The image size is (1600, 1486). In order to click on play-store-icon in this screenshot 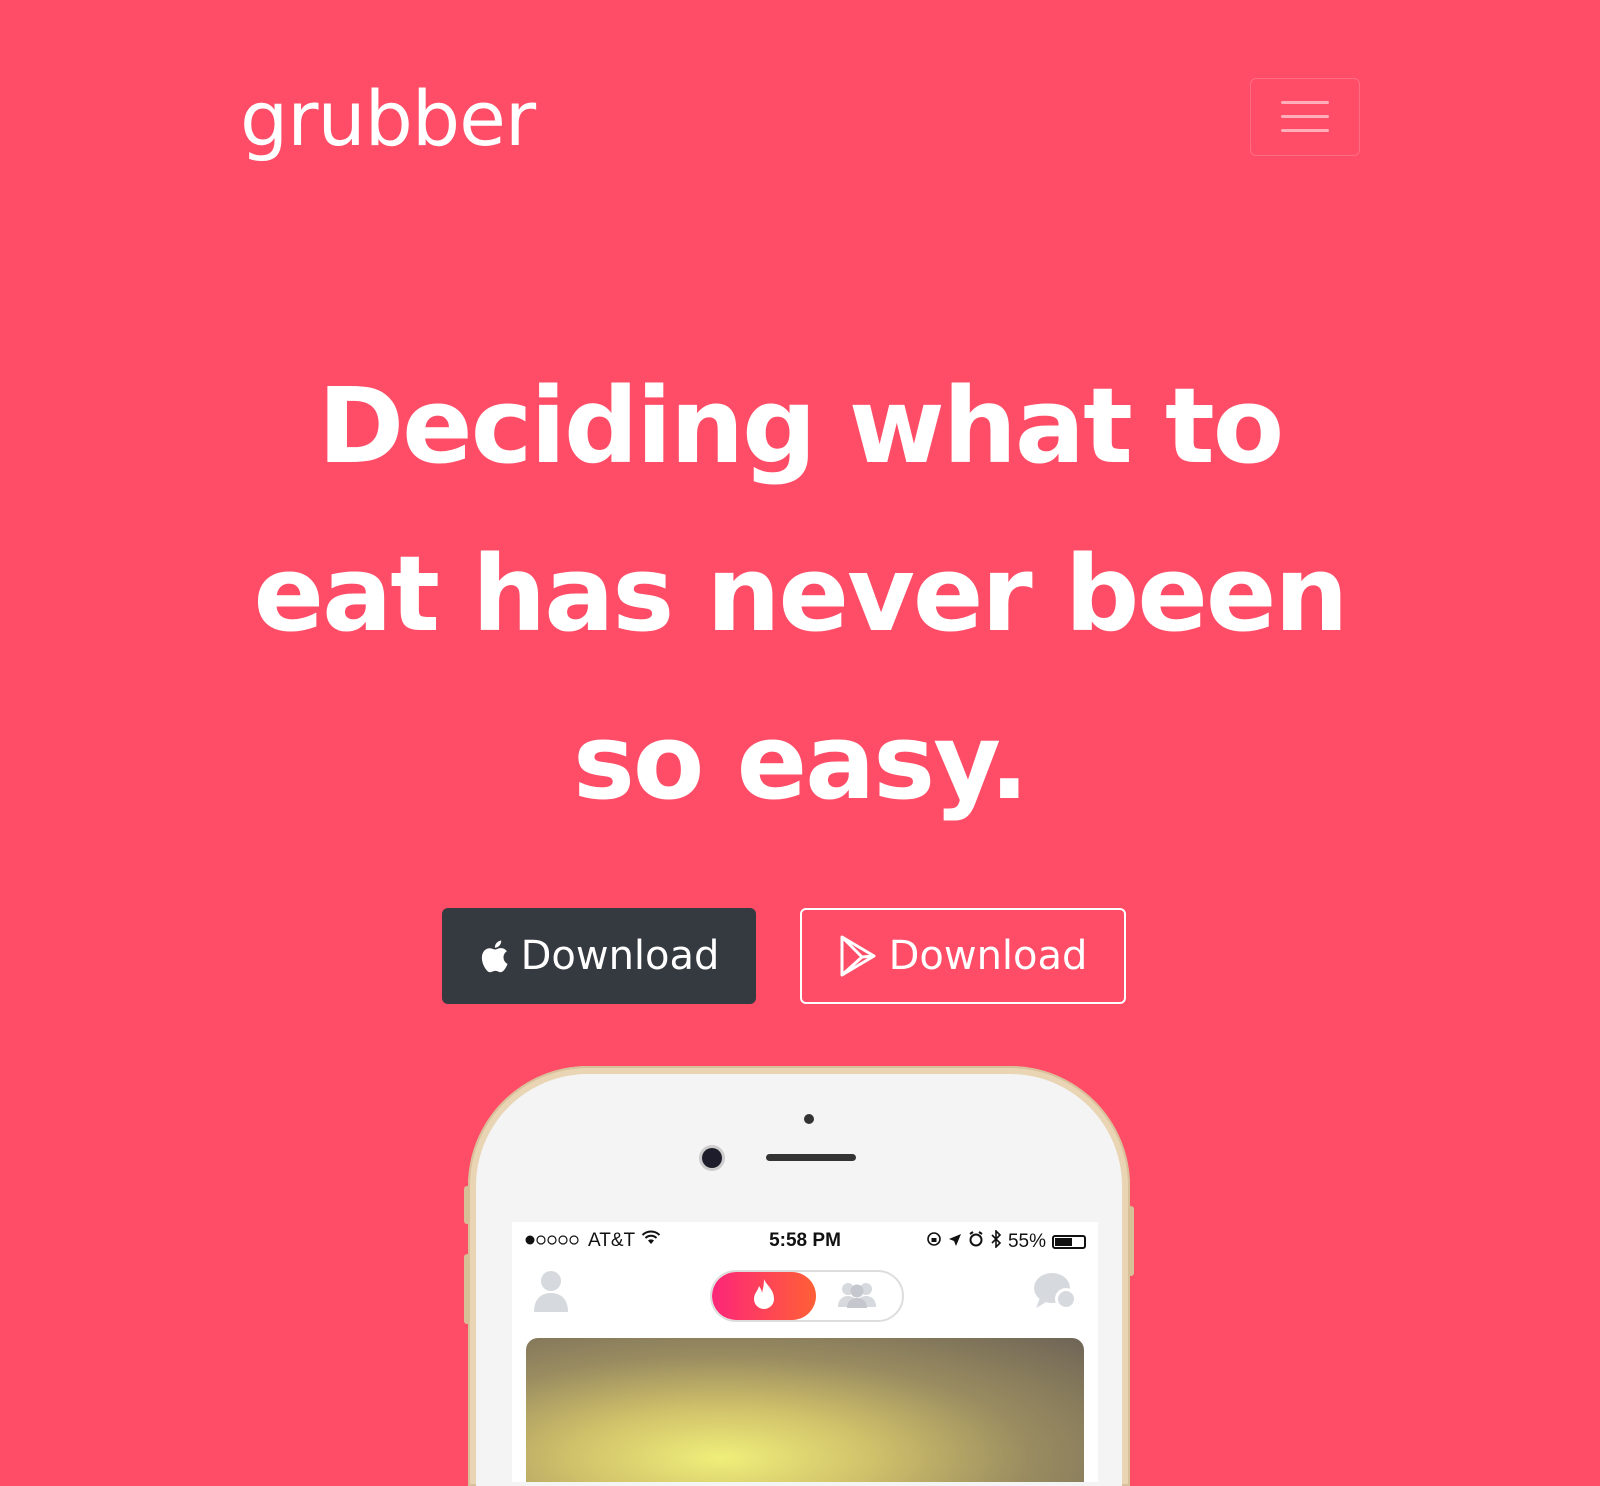, I will do `click(858, 956)`.